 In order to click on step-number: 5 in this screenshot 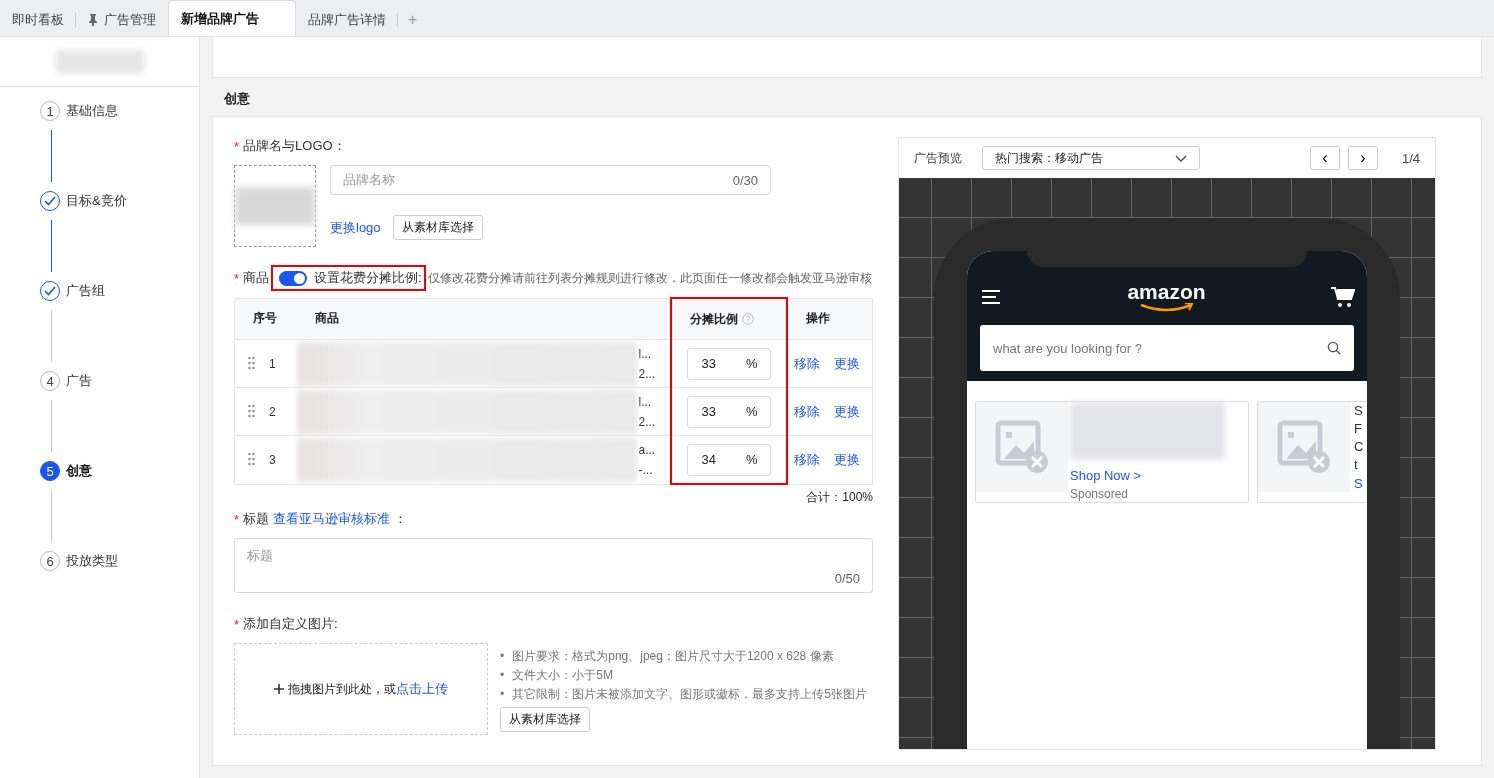, I will do `click(50, 471)`.